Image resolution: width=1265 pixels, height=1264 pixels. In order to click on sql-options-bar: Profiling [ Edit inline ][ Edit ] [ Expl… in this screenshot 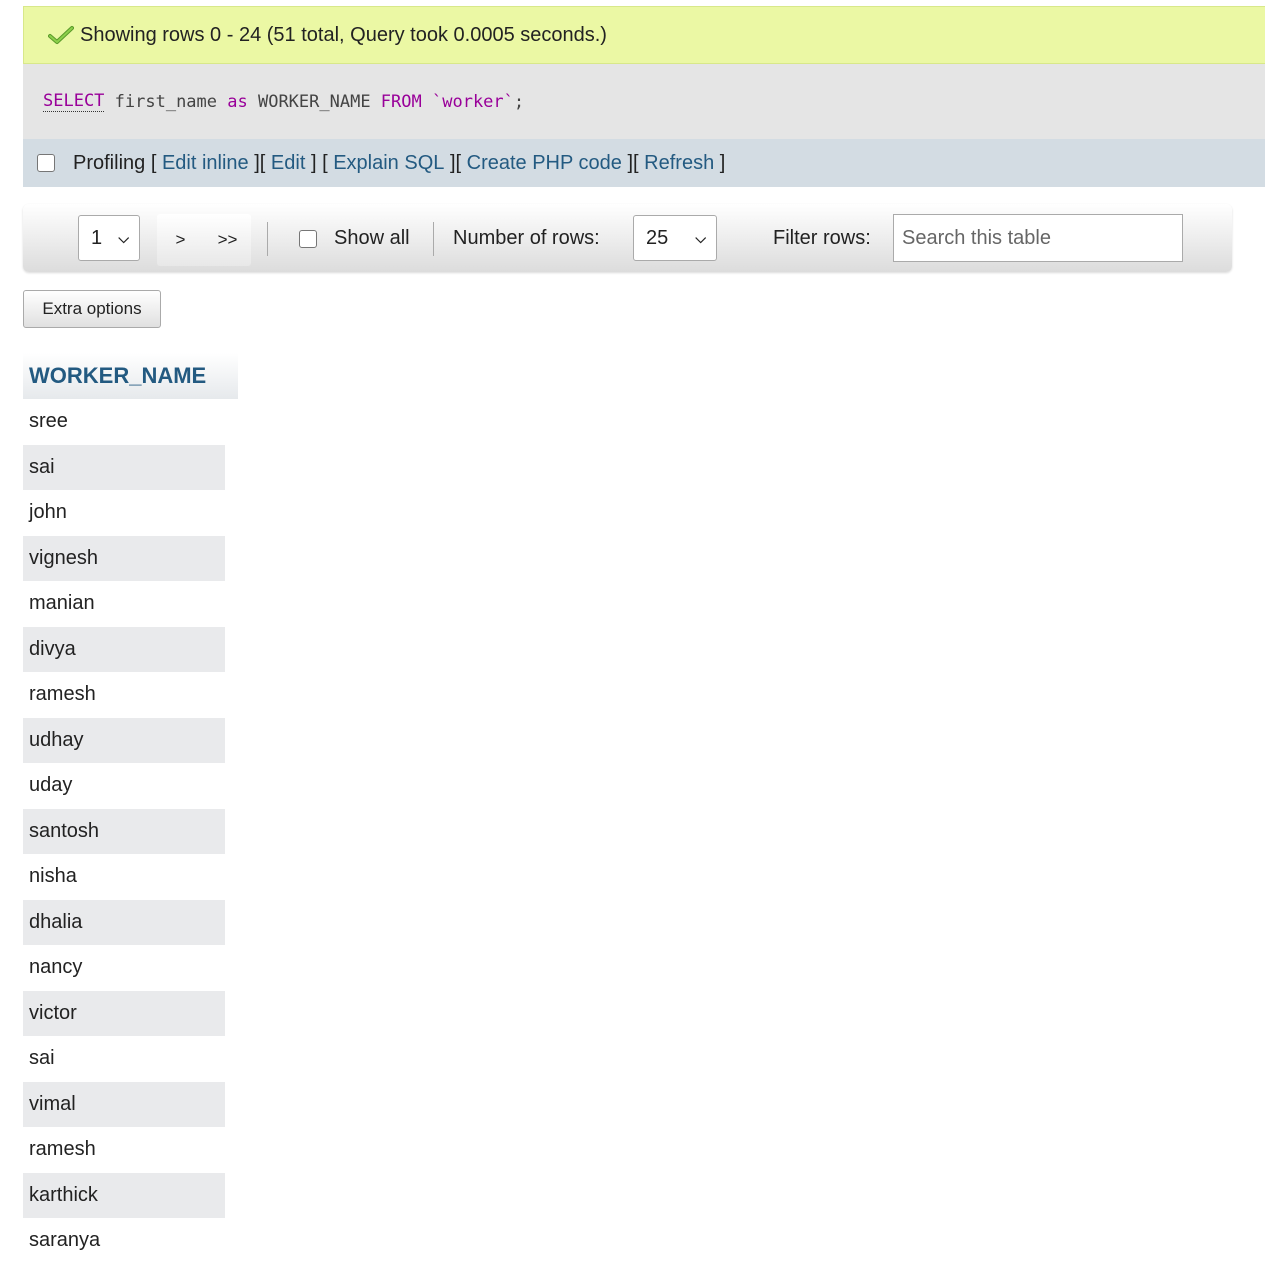, I will do `click(644, 163)`.